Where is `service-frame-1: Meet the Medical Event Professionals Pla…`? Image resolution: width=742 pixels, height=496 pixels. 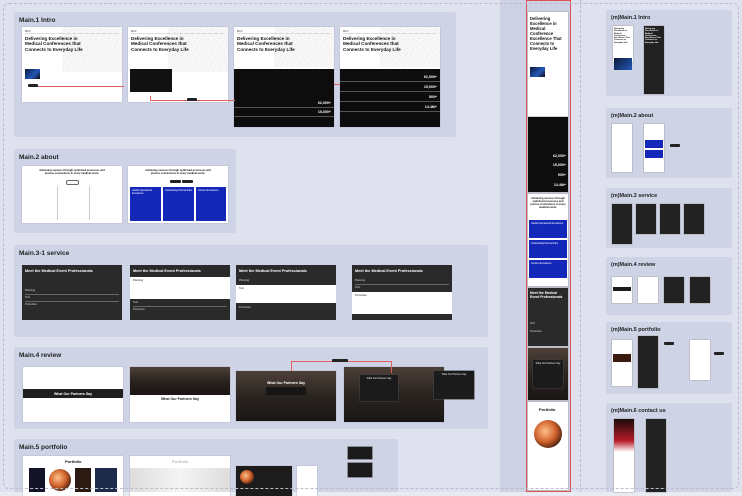
service-frame-1: Meet the Medical Event Professionals Pla… is located at coordinates (72, 292).